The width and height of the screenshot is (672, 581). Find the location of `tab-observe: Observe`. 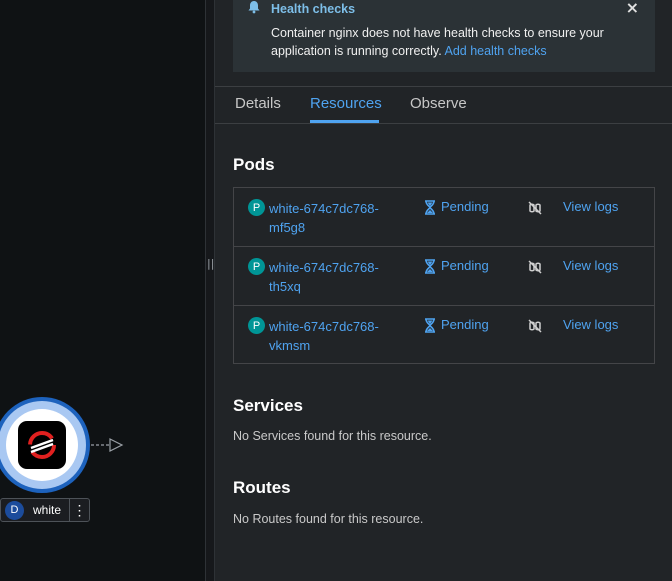

tab-observe: Observe is located at coordinates (438, 103).